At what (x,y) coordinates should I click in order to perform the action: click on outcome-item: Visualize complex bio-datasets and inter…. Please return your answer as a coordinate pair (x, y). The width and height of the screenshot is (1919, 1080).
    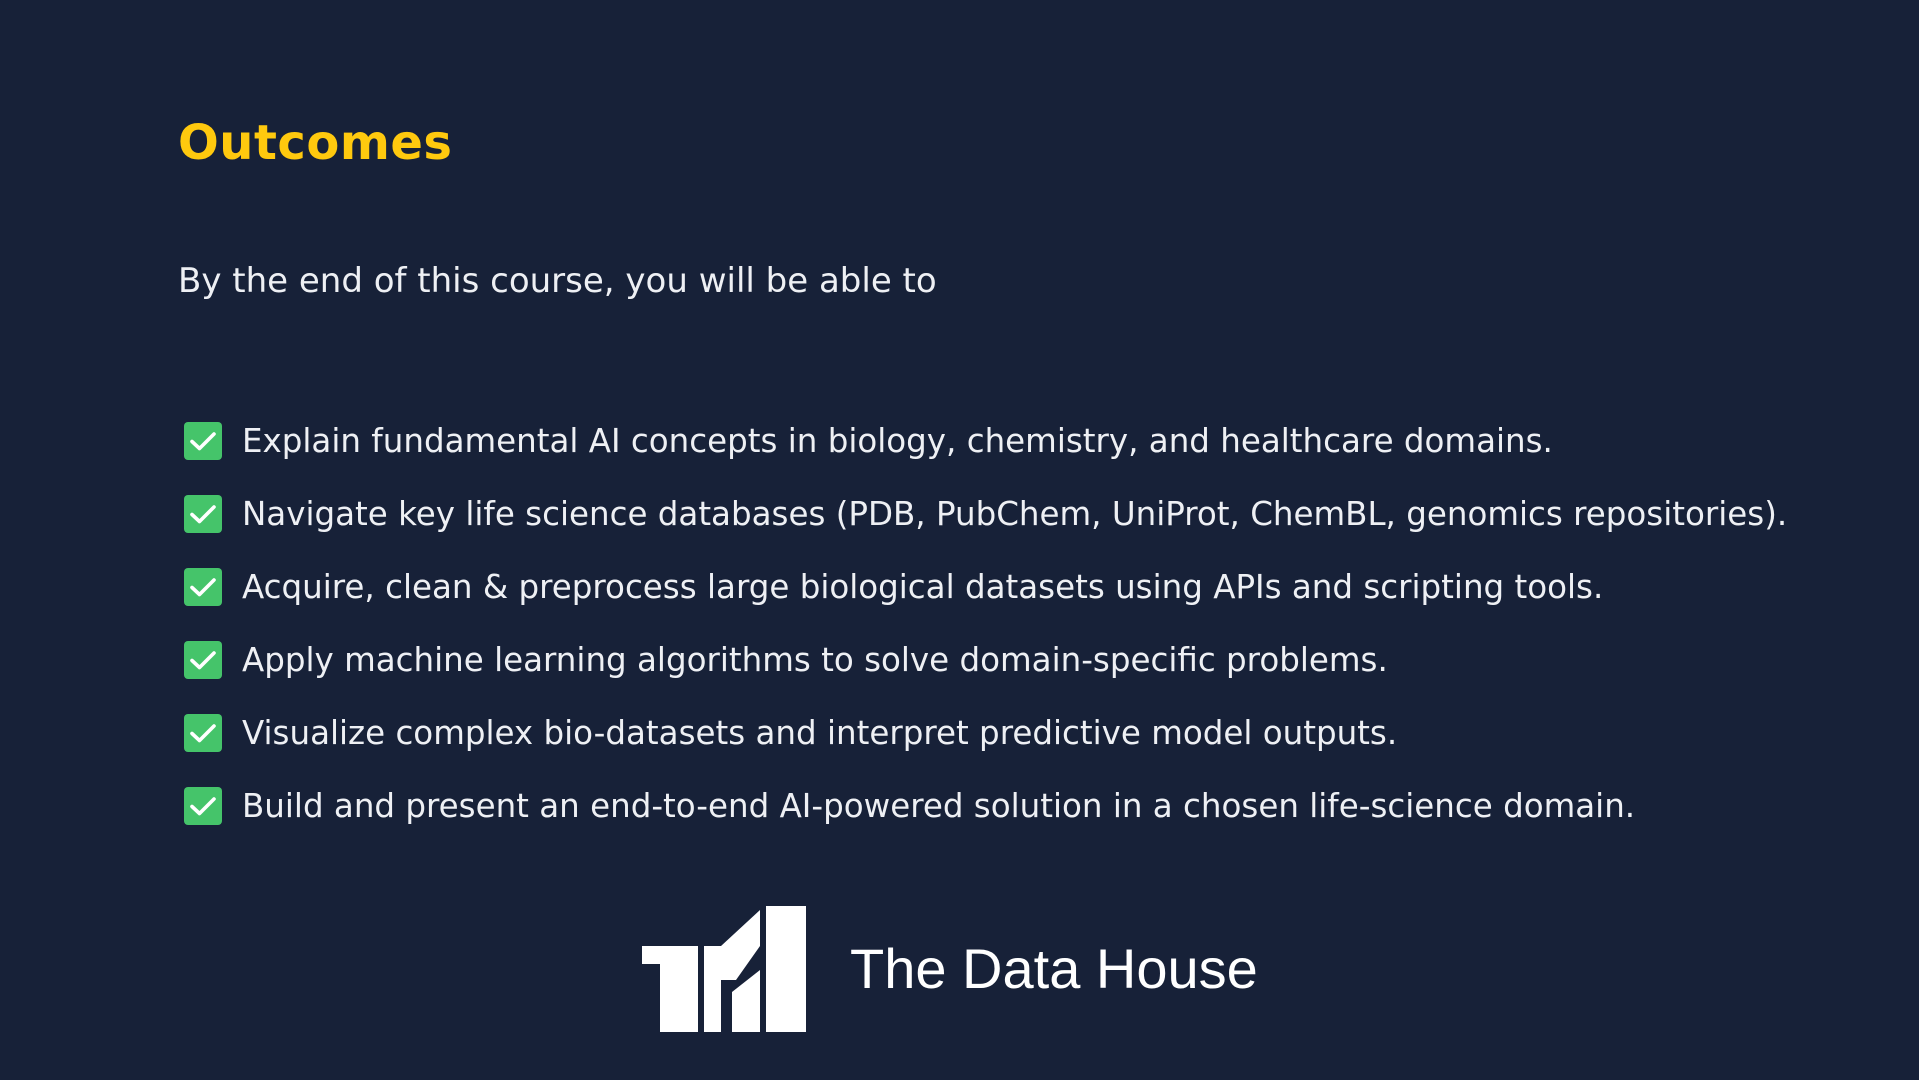
    Looking at the image, I should click on (985, 732).